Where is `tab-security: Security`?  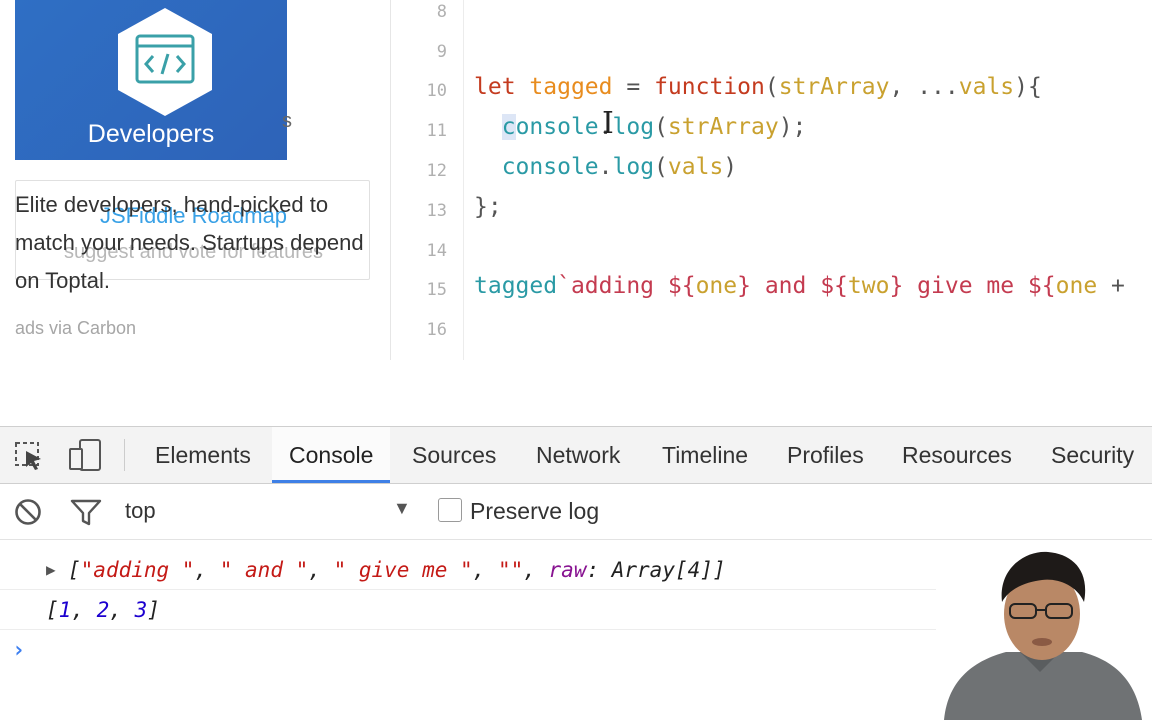
tab-security: Security is located at coordinates (1092, 455).